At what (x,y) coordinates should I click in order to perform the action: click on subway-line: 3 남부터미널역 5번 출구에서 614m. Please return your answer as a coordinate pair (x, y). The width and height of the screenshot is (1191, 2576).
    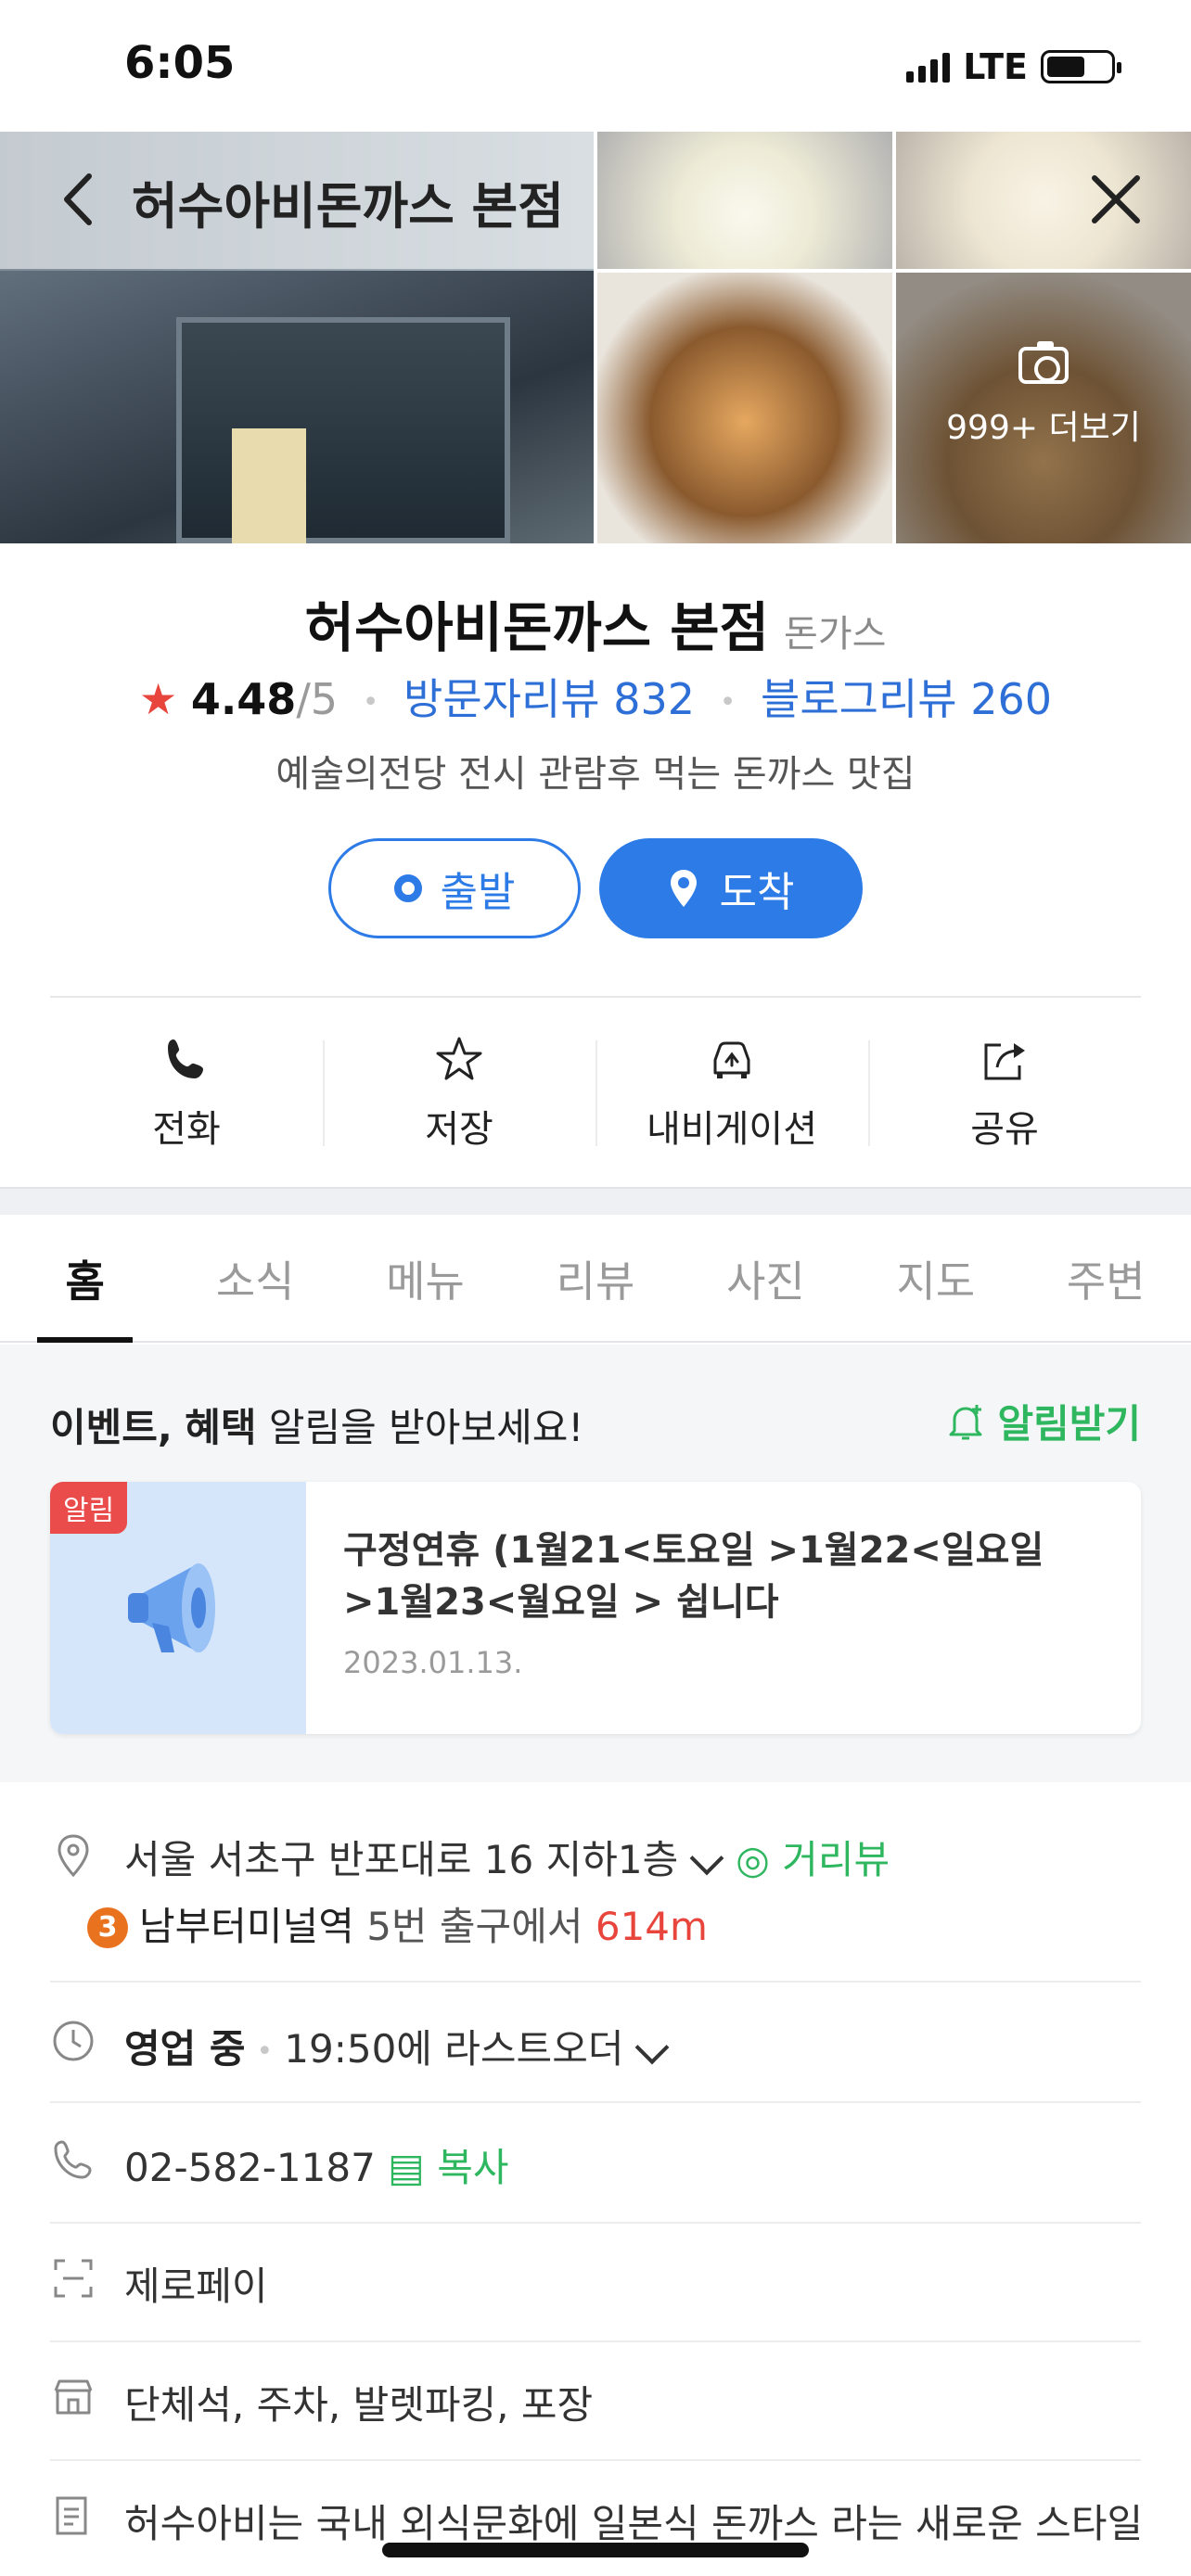
    Looking at the image, I should click on (398, 1924).